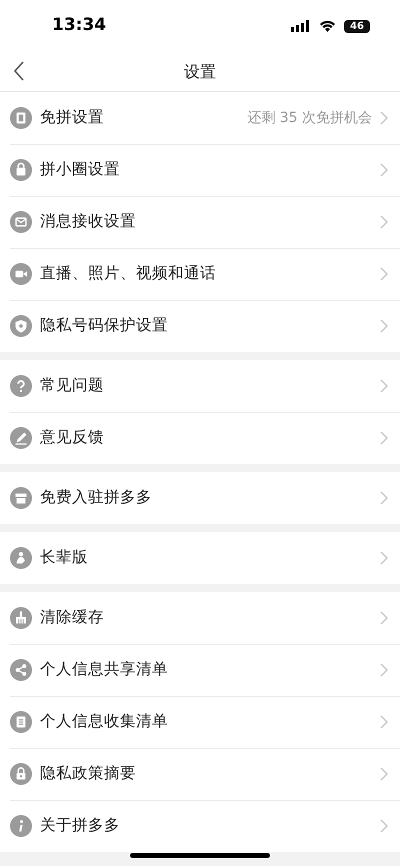 Image resolution: width=400 pixels, height=866 pixels. I want to click on settings-row: 清除缓存, so click(200, 618).